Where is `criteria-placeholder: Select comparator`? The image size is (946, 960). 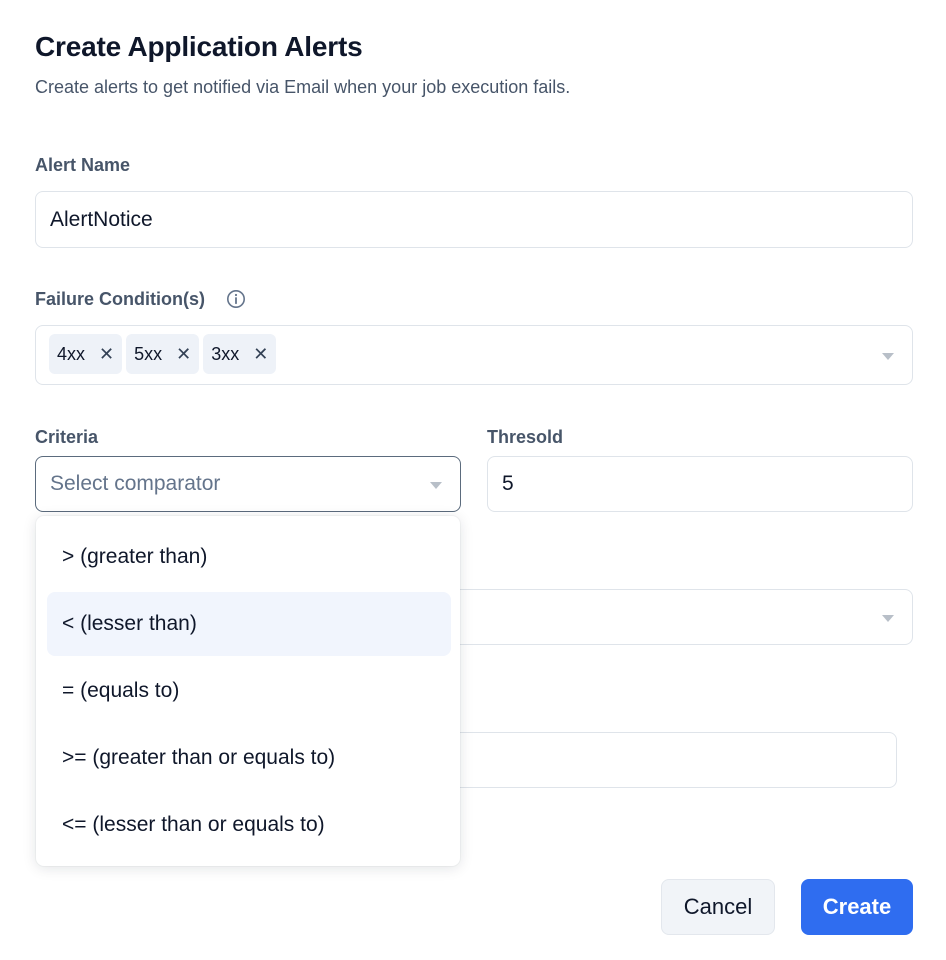 criteria-placeholder: Select comparator is located at coordinates (135, 483).